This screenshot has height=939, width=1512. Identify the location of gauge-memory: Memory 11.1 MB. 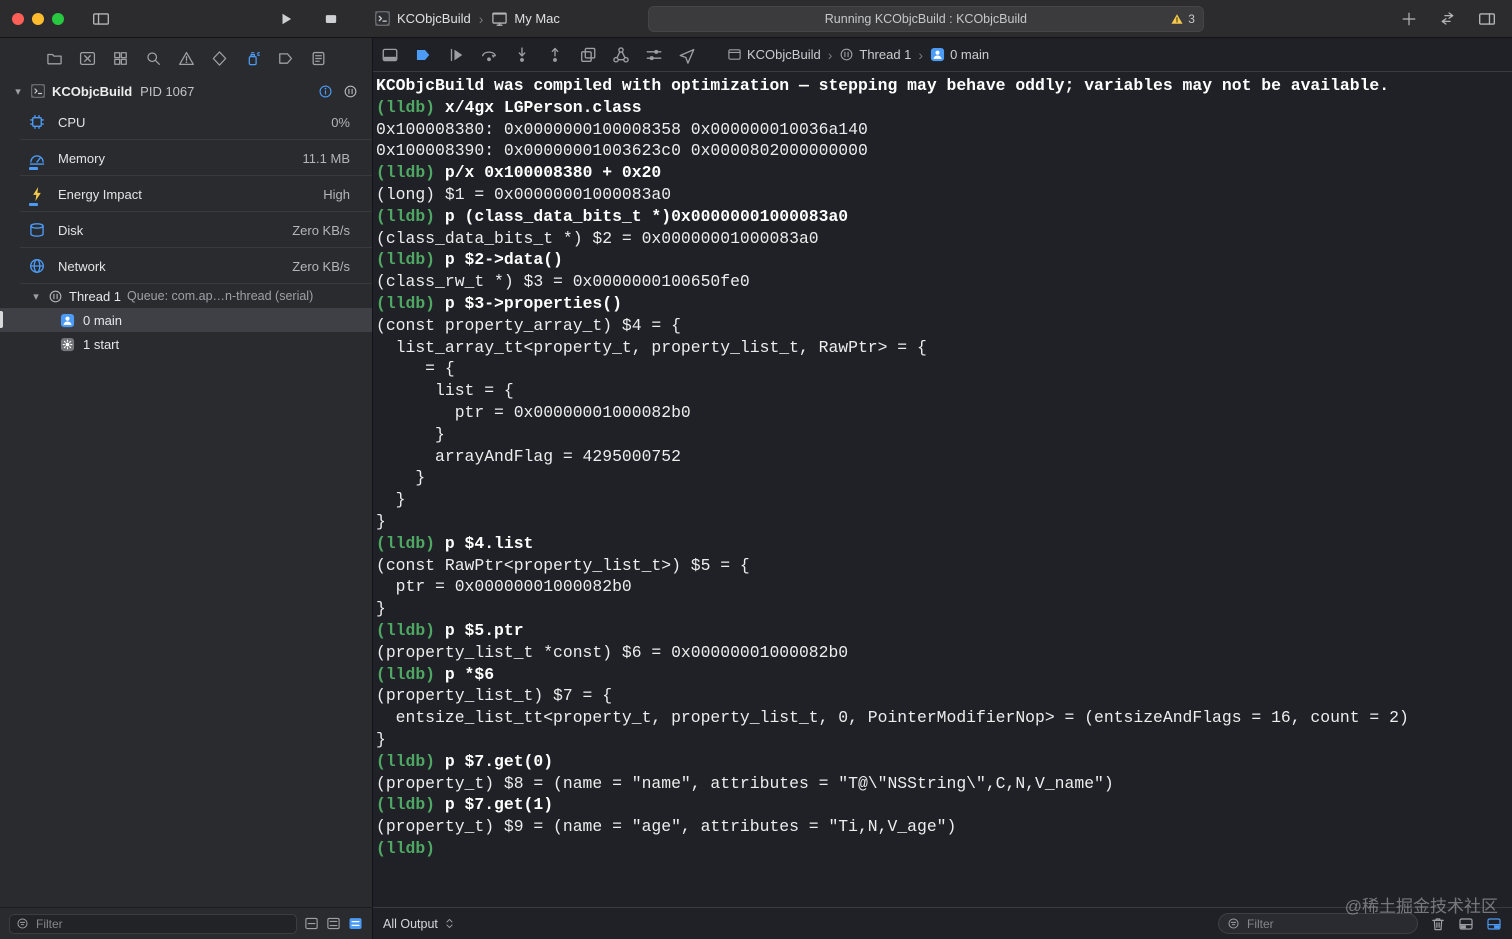
(186, 158).